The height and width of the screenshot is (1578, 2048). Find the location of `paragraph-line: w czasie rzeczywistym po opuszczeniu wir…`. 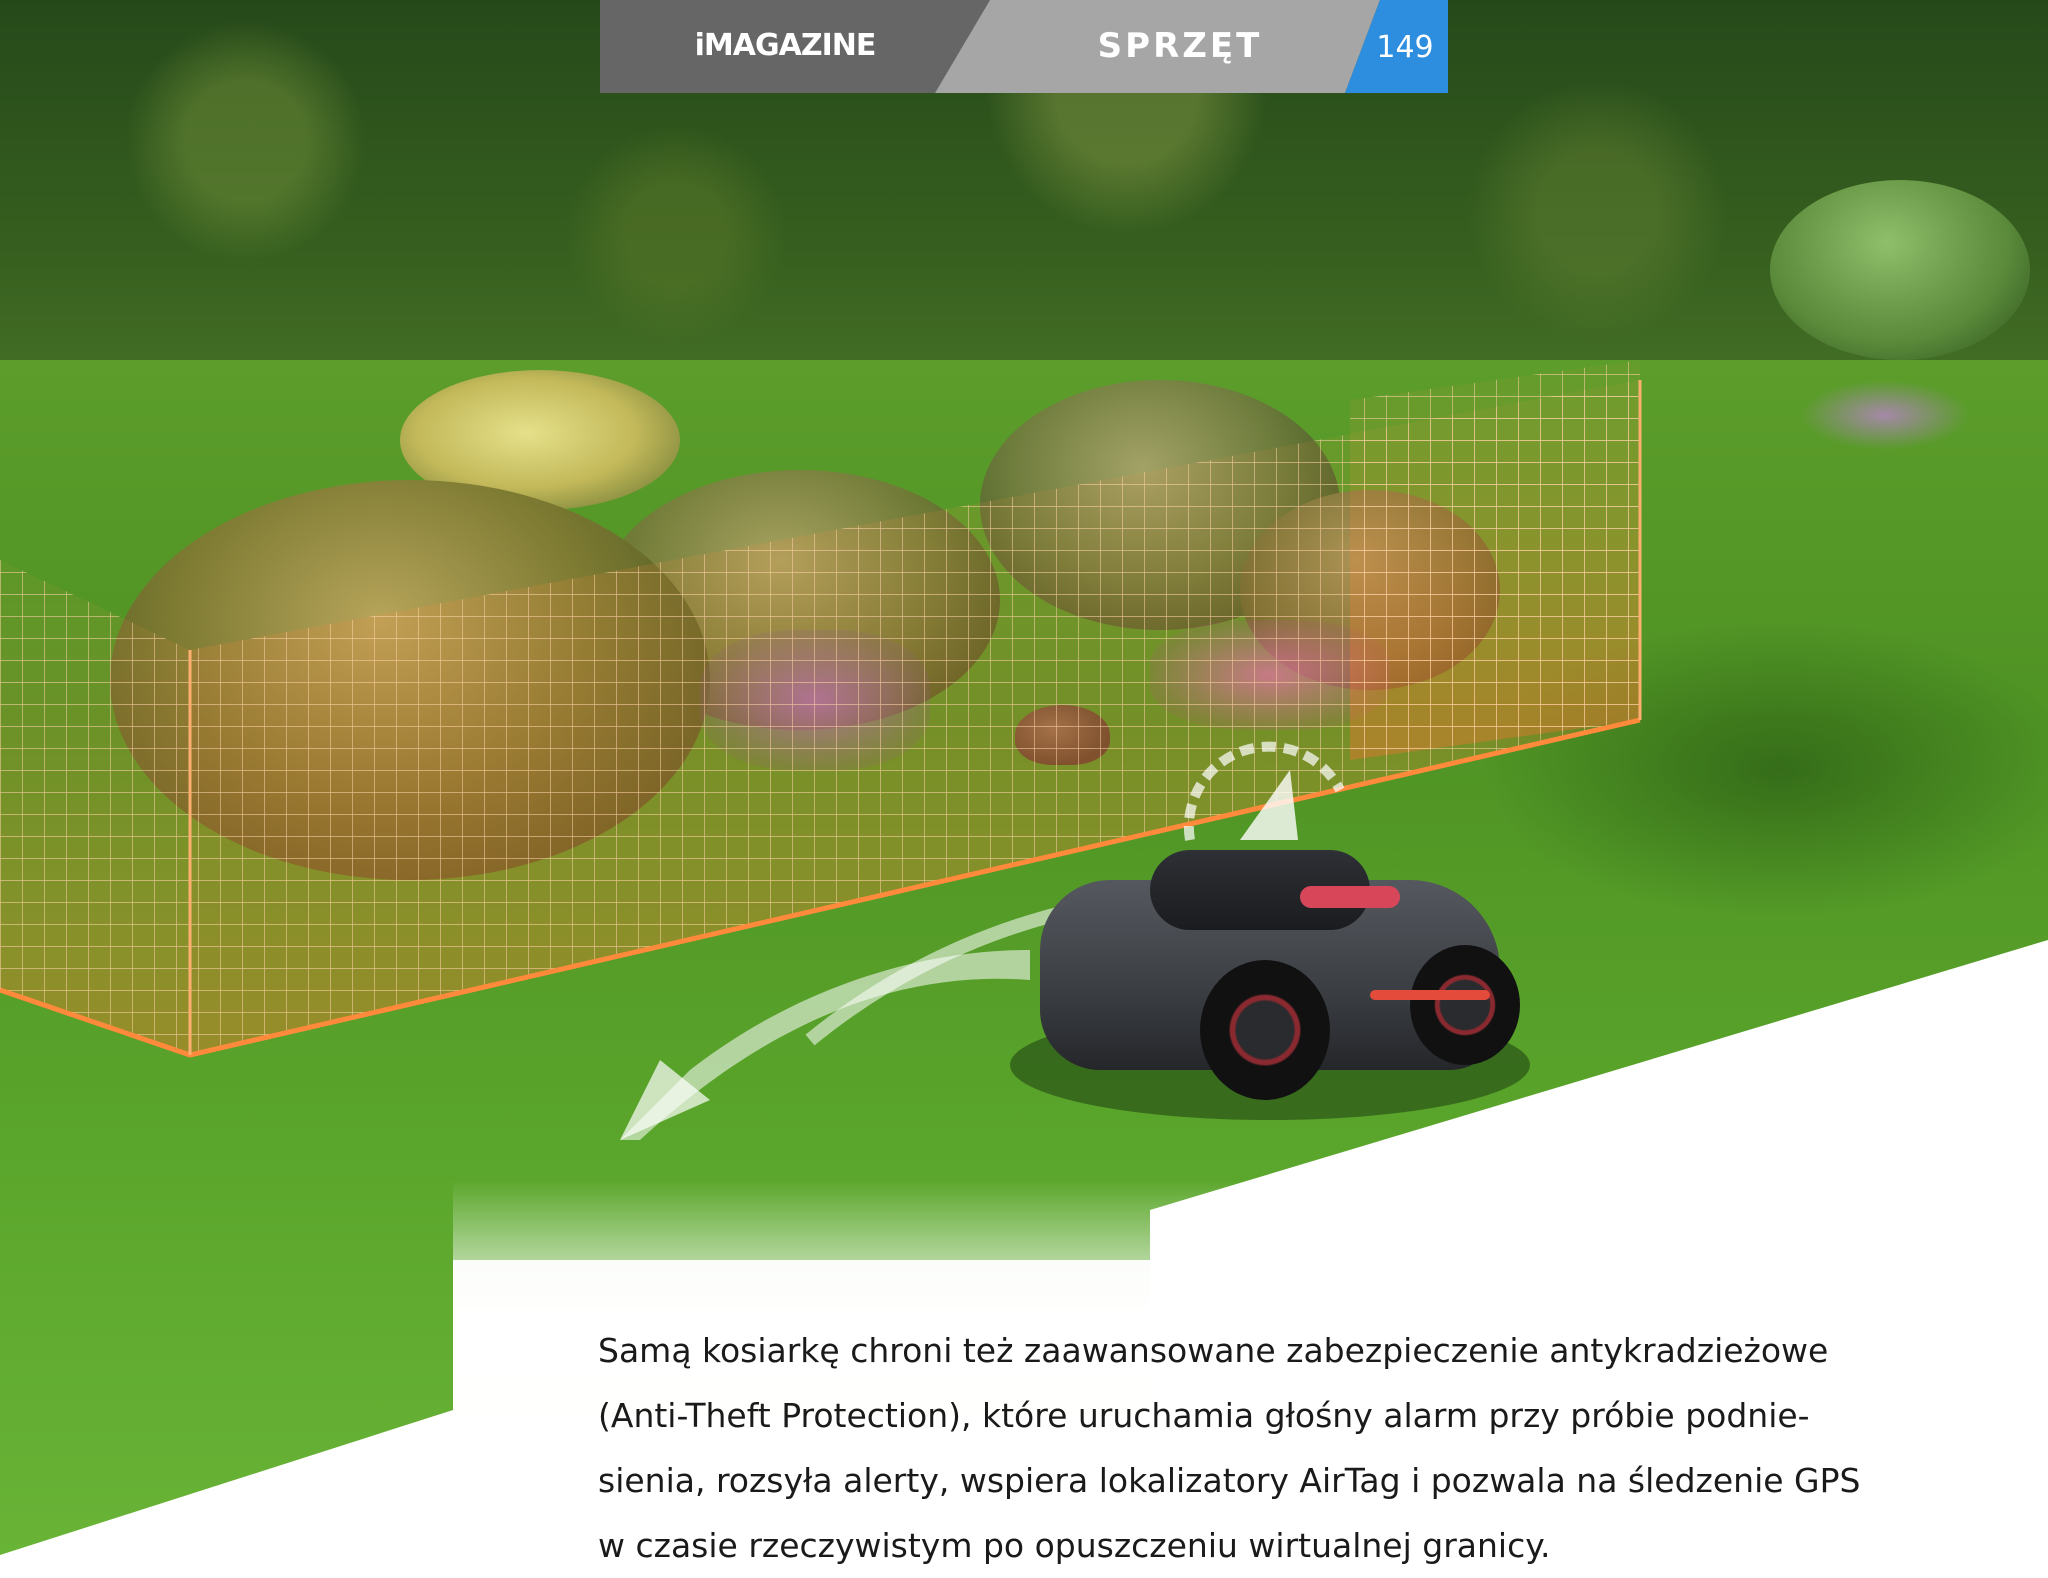

paragraph-line: w czasie rzeczywistym po opuszczeniu wir… is located at coordinates (1074, 1545).